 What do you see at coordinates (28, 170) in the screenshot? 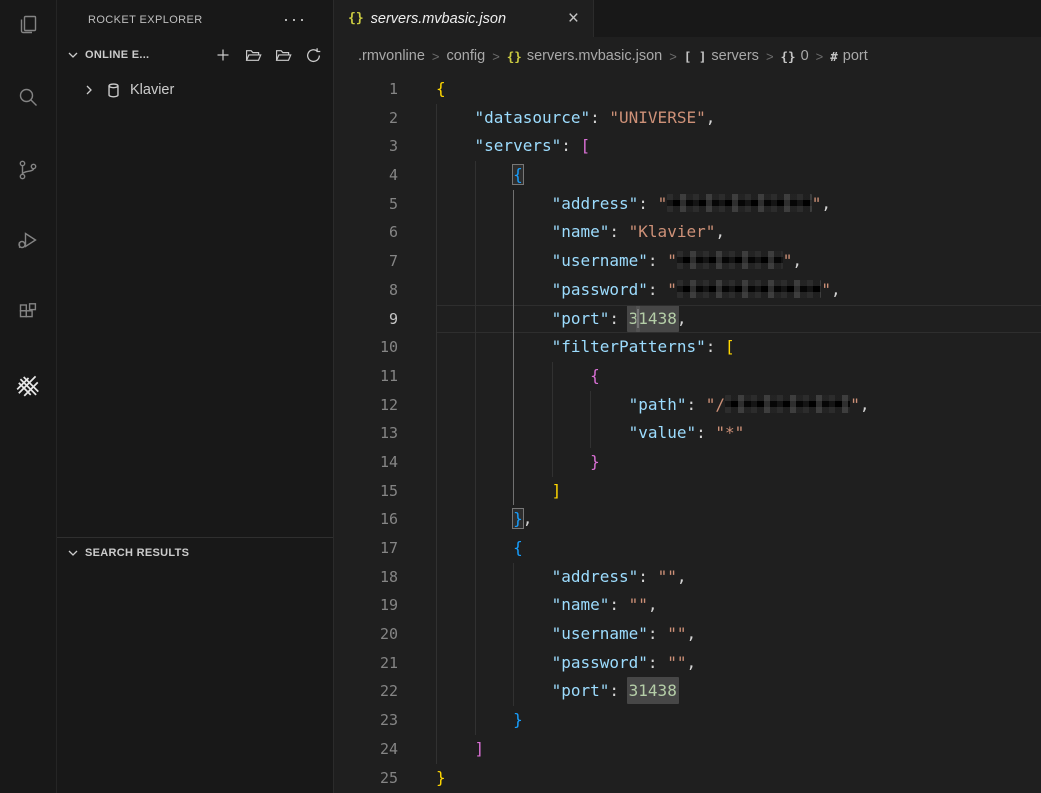
I see `source-control-icon` at bounding box center [28, 170].